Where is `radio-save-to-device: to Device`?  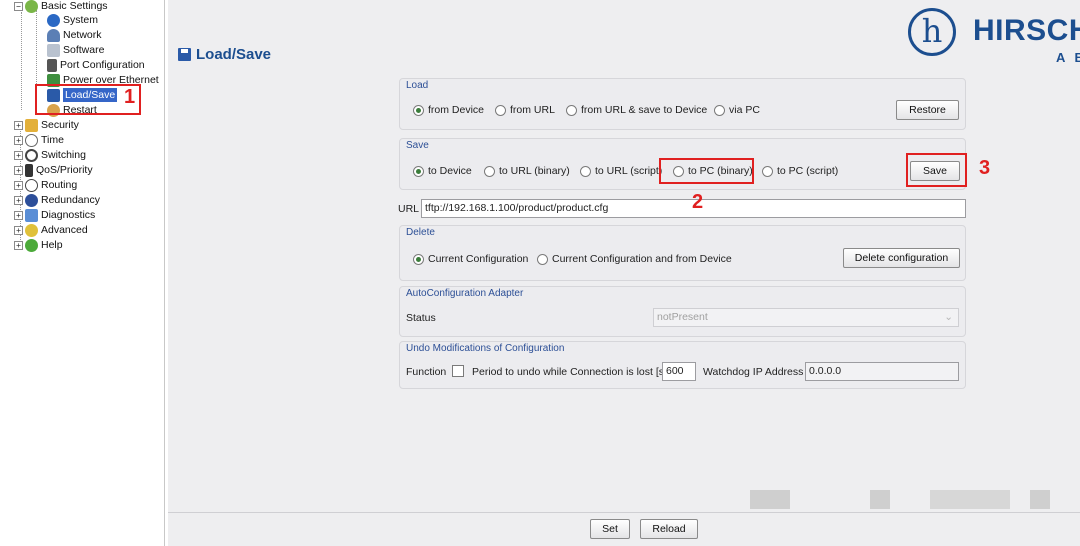
radio-save-to-device: to Device is located at coordinates (442, 171).